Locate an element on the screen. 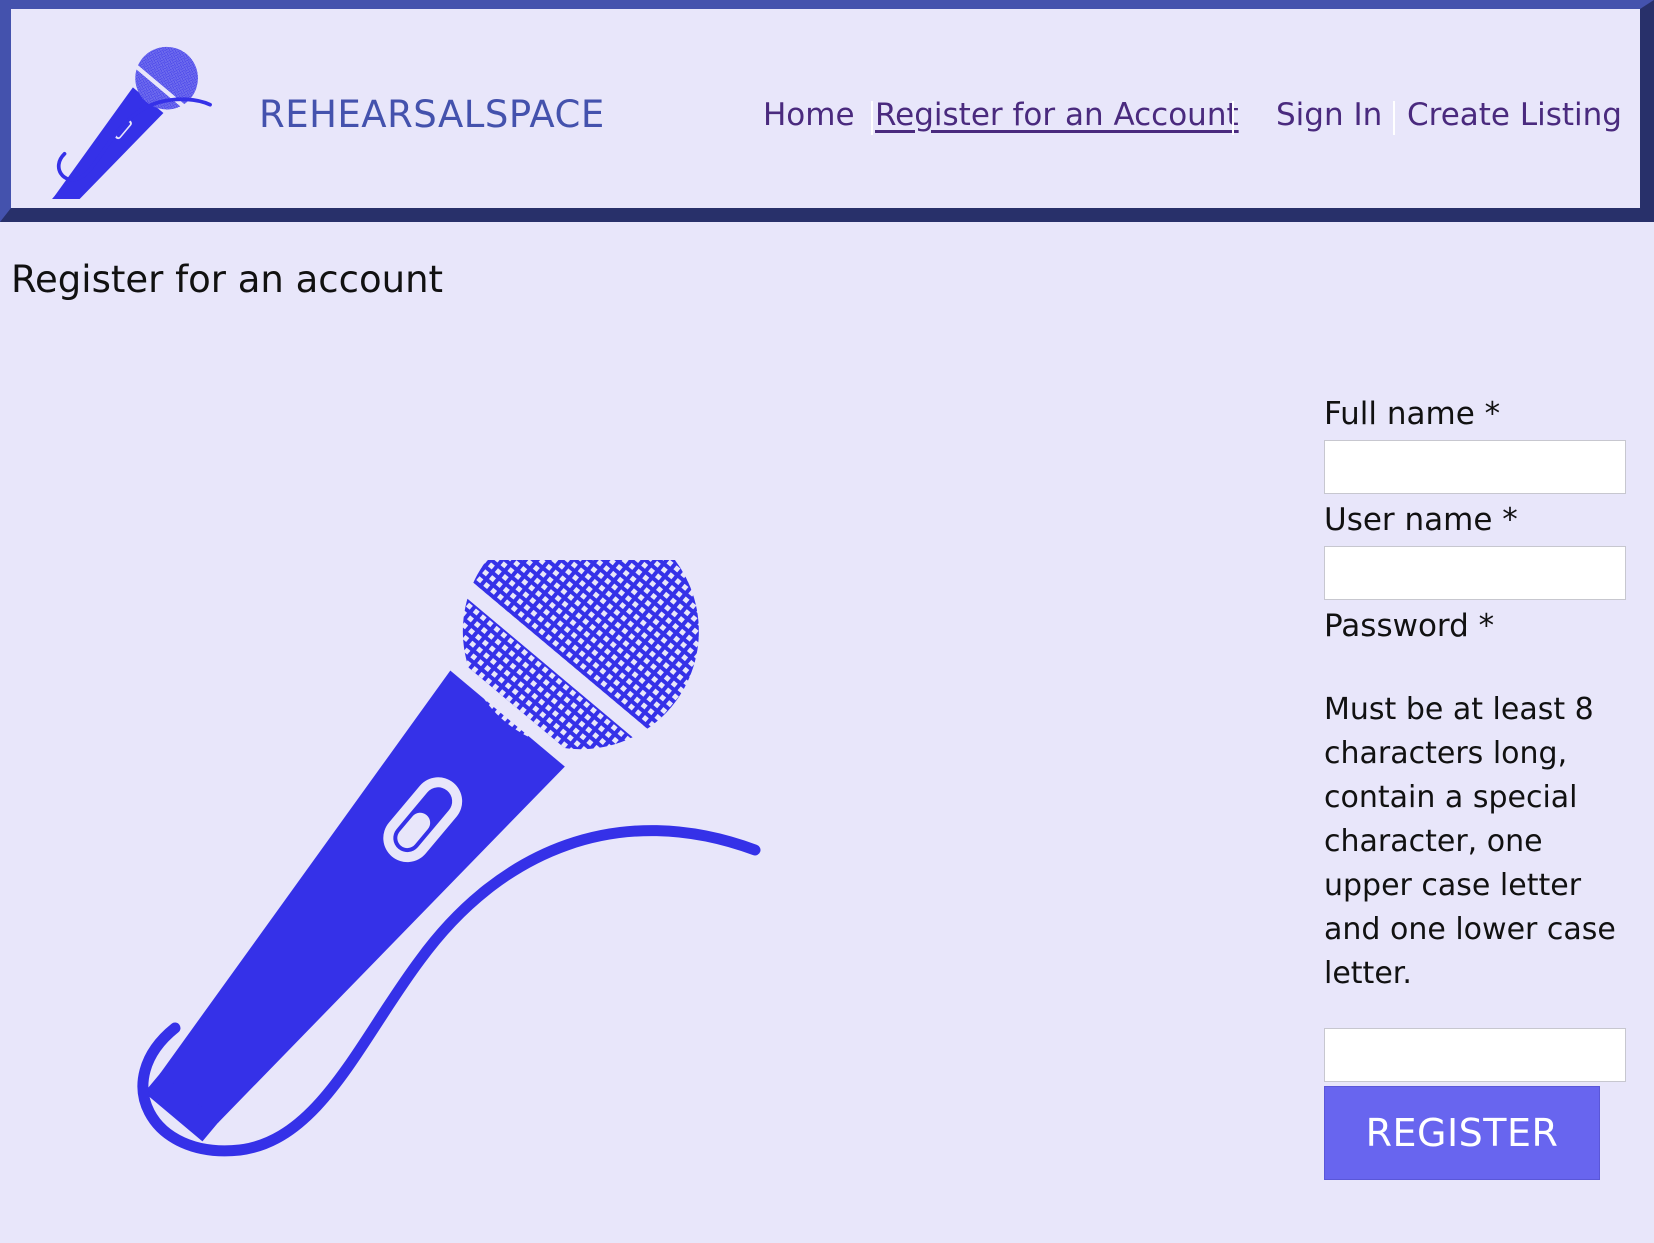 The image size is (1654, 1243). nav-sign-in-link: Sign In is located at coordinates (1329, 115).